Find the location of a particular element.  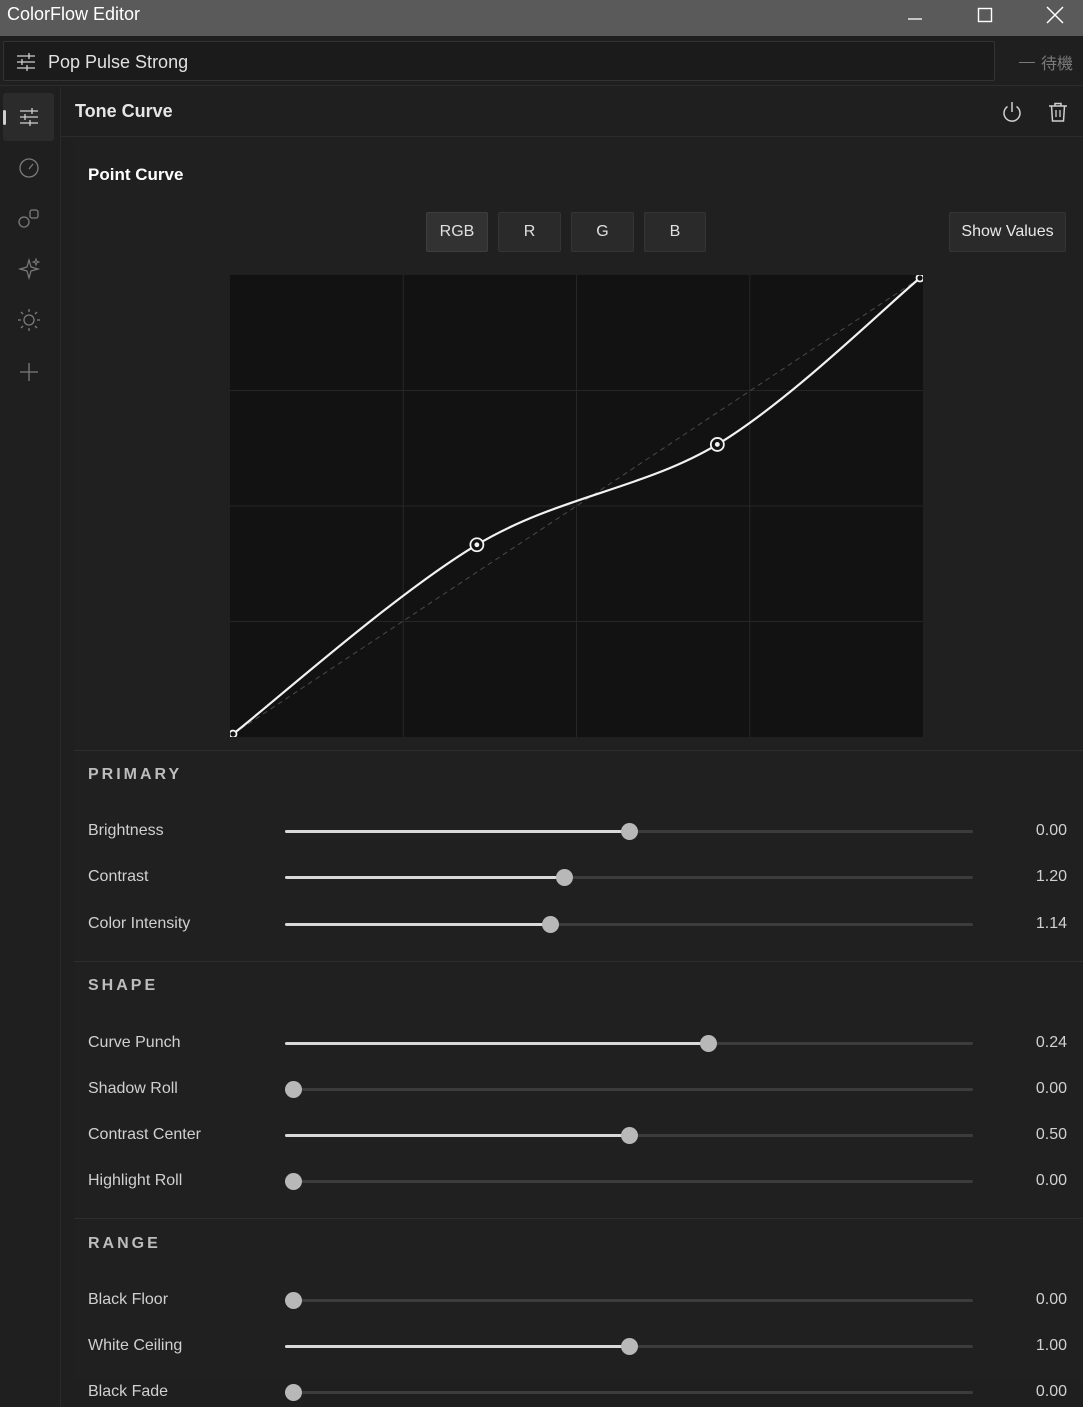

slider-row-black-fade: Black Fade 0.00 is located at coordinates (578, 1392).